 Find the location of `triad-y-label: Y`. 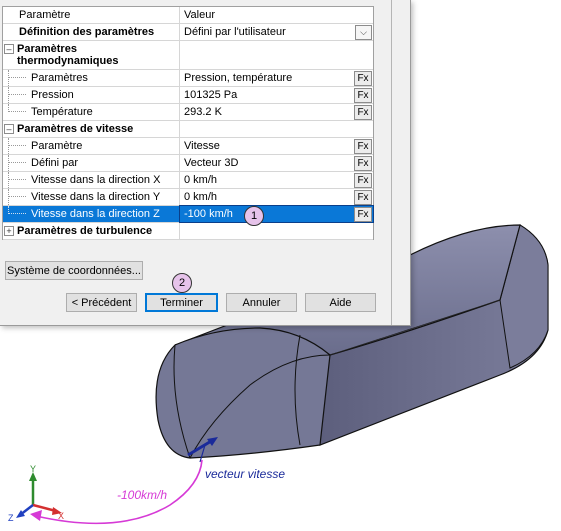

triad-y-label: Y is located at coordinates (33, 469).